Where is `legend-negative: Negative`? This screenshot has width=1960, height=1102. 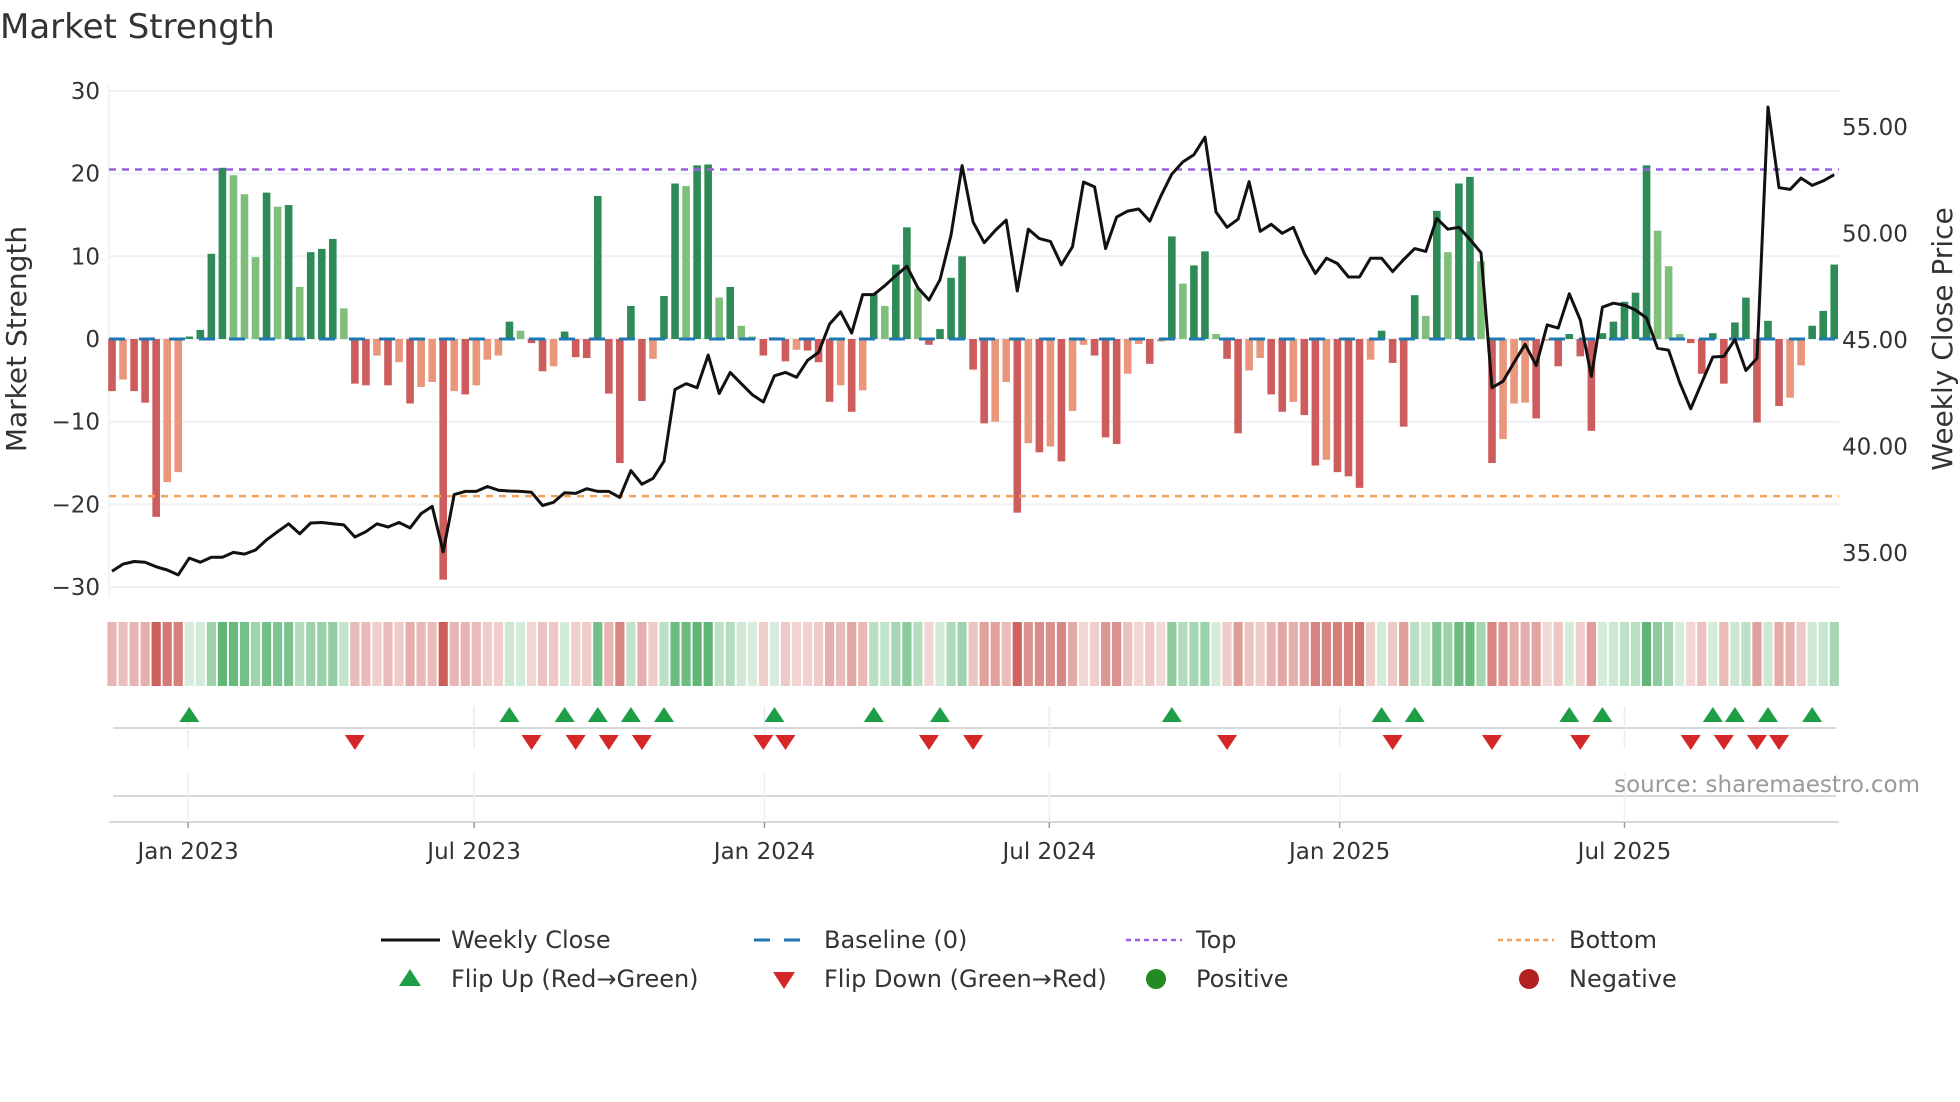 legend-negative: Negative is located at coordinates (1598, 979).